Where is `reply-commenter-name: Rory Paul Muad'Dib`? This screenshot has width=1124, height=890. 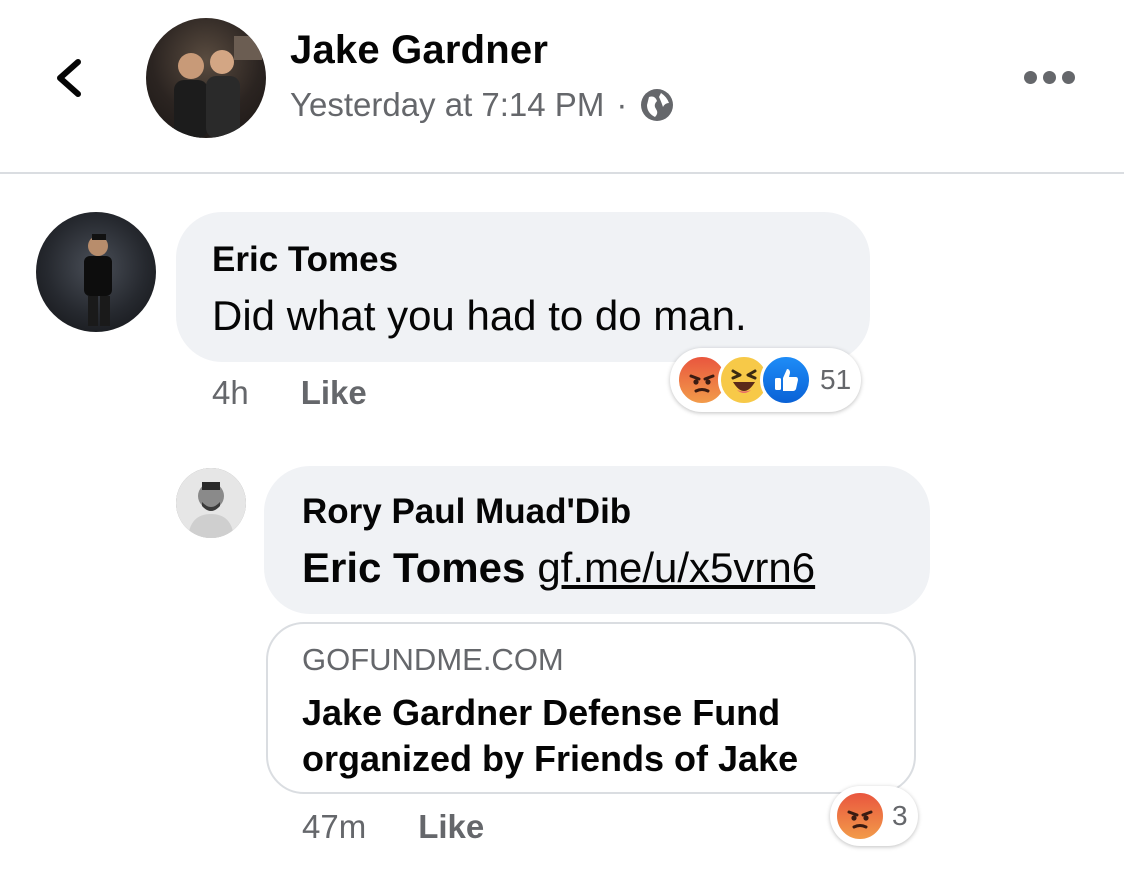 reply-commenter-name: Rory Paul Muad'Dib is located at coordinates (466, 512).